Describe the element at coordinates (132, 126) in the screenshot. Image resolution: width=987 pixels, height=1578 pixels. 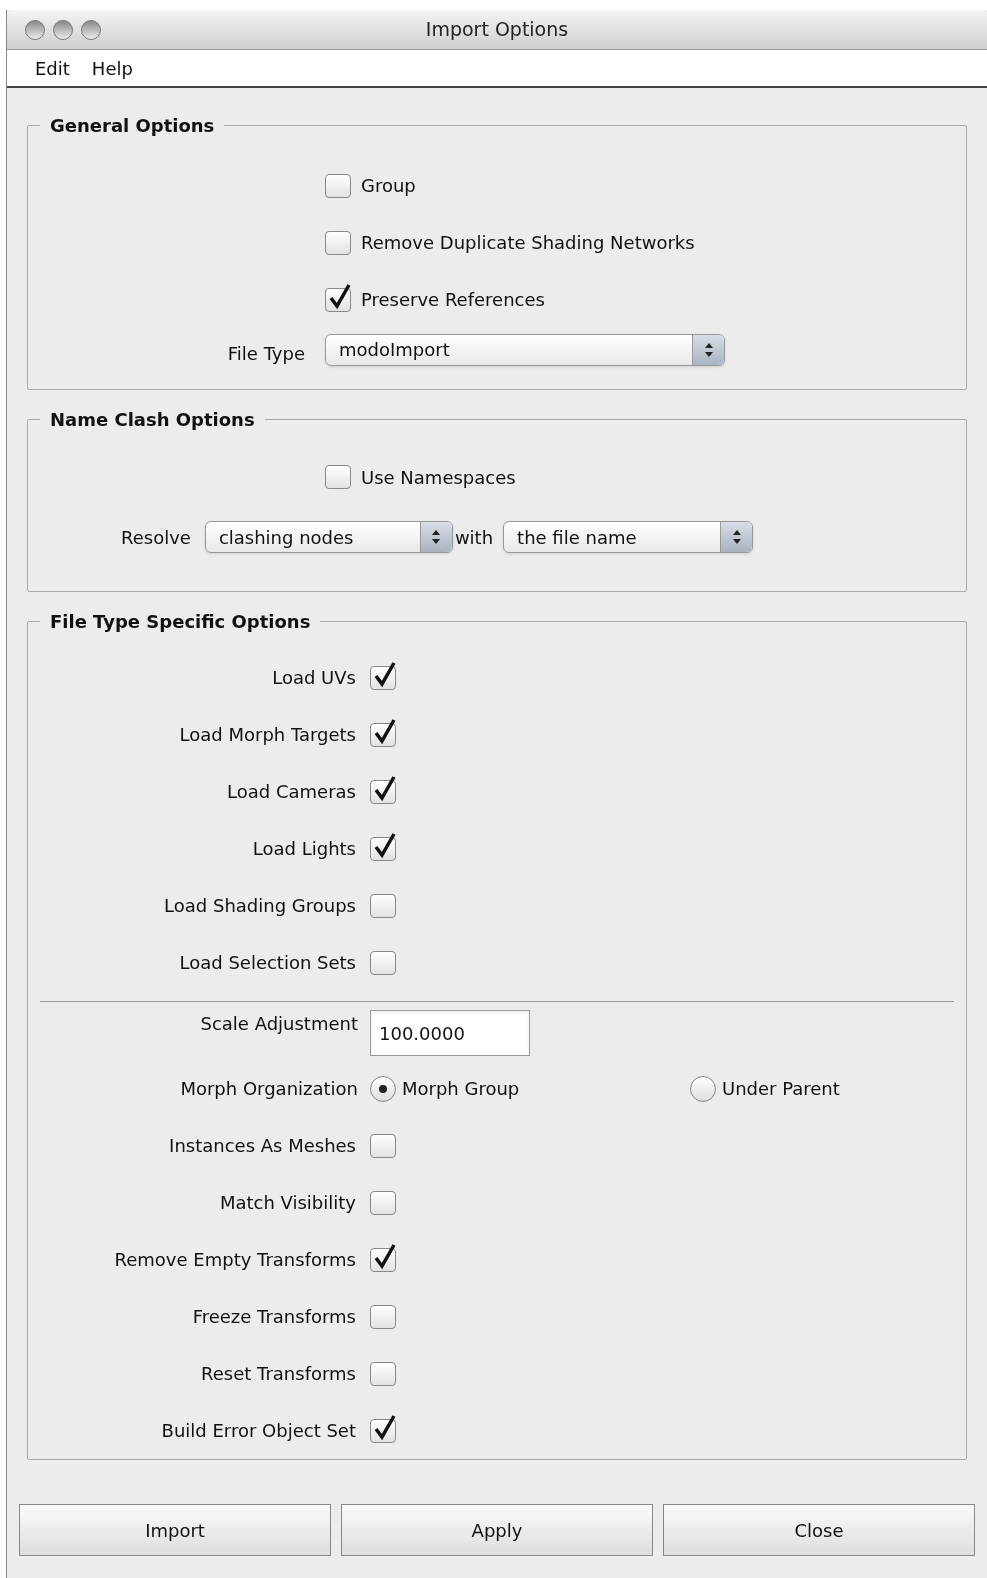
I see `group-title: General Options` at that location.